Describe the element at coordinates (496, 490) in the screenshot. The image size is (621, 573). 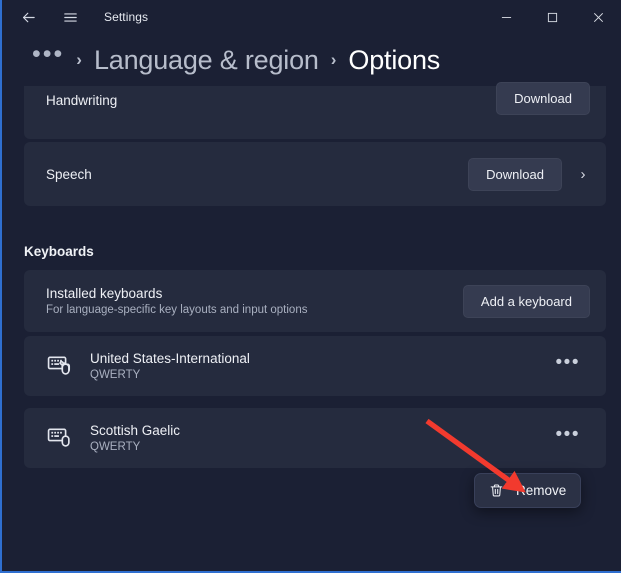
I see `trash-icon` at that location.